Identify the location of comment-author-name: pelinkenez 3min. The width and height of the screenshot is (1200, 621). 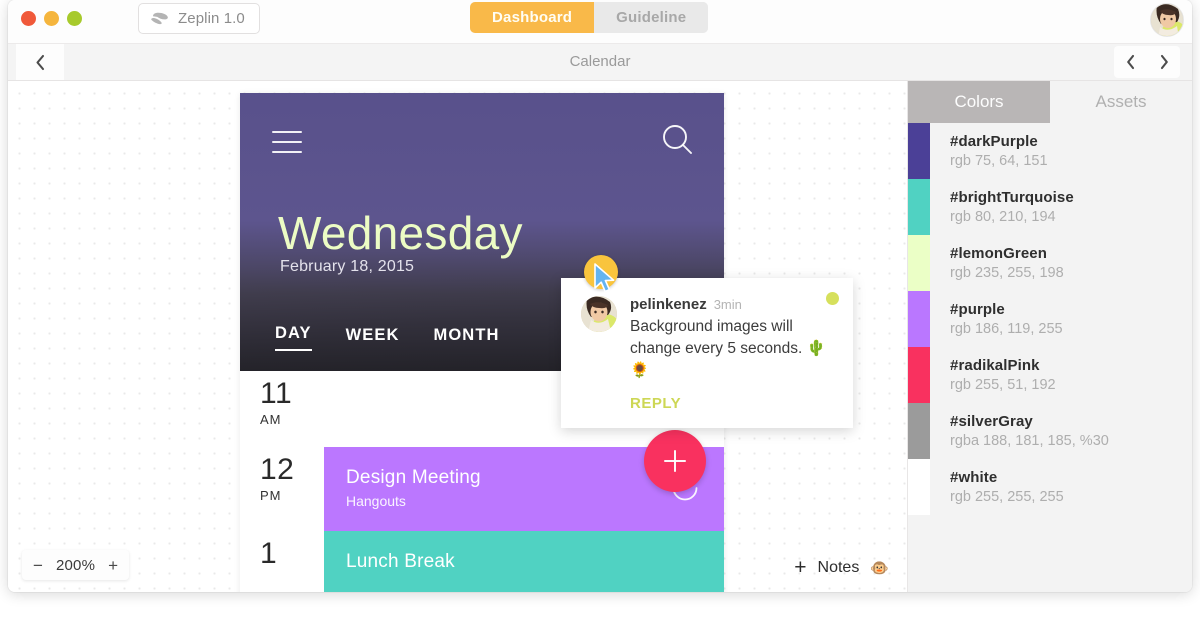
(731, 304).